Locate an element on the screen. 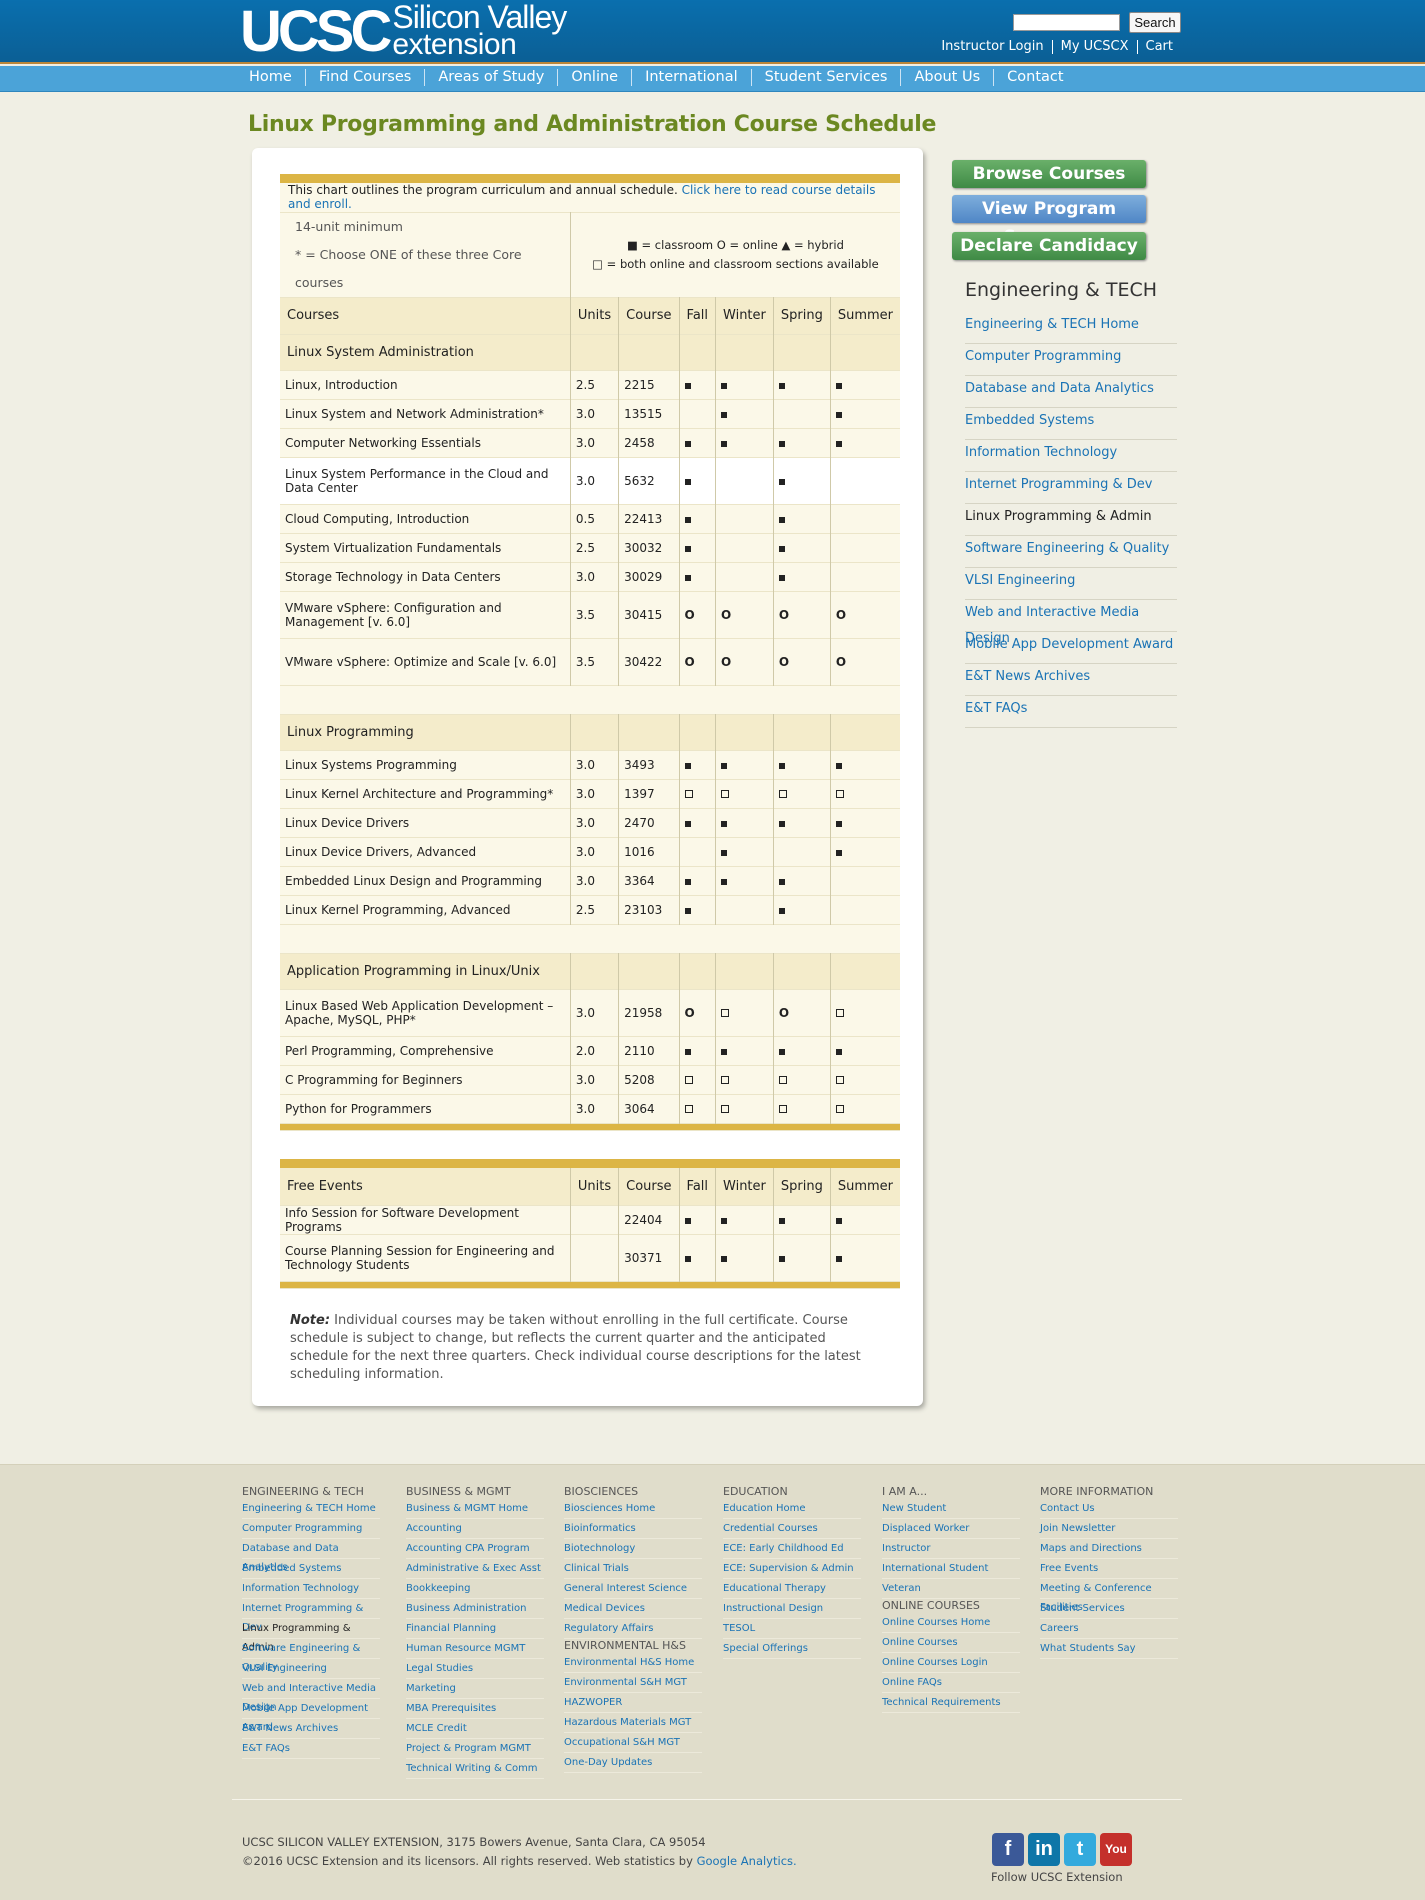  nav-online: Online is located at coordinates (594, 77).